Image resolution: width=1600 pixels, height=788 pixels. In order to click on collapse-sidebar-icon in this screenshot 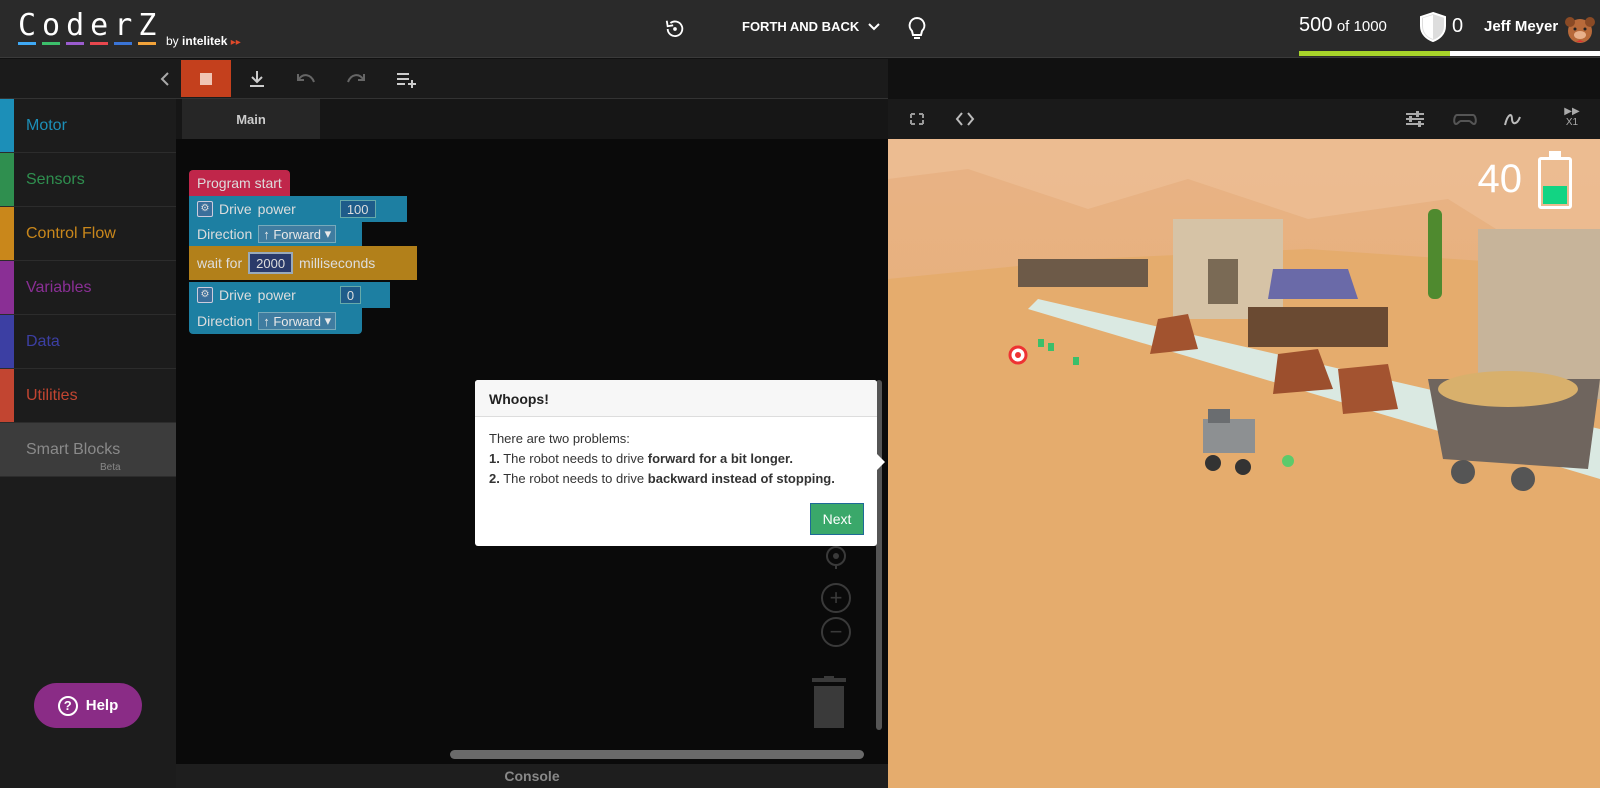, I will do `click(165, 79)`.